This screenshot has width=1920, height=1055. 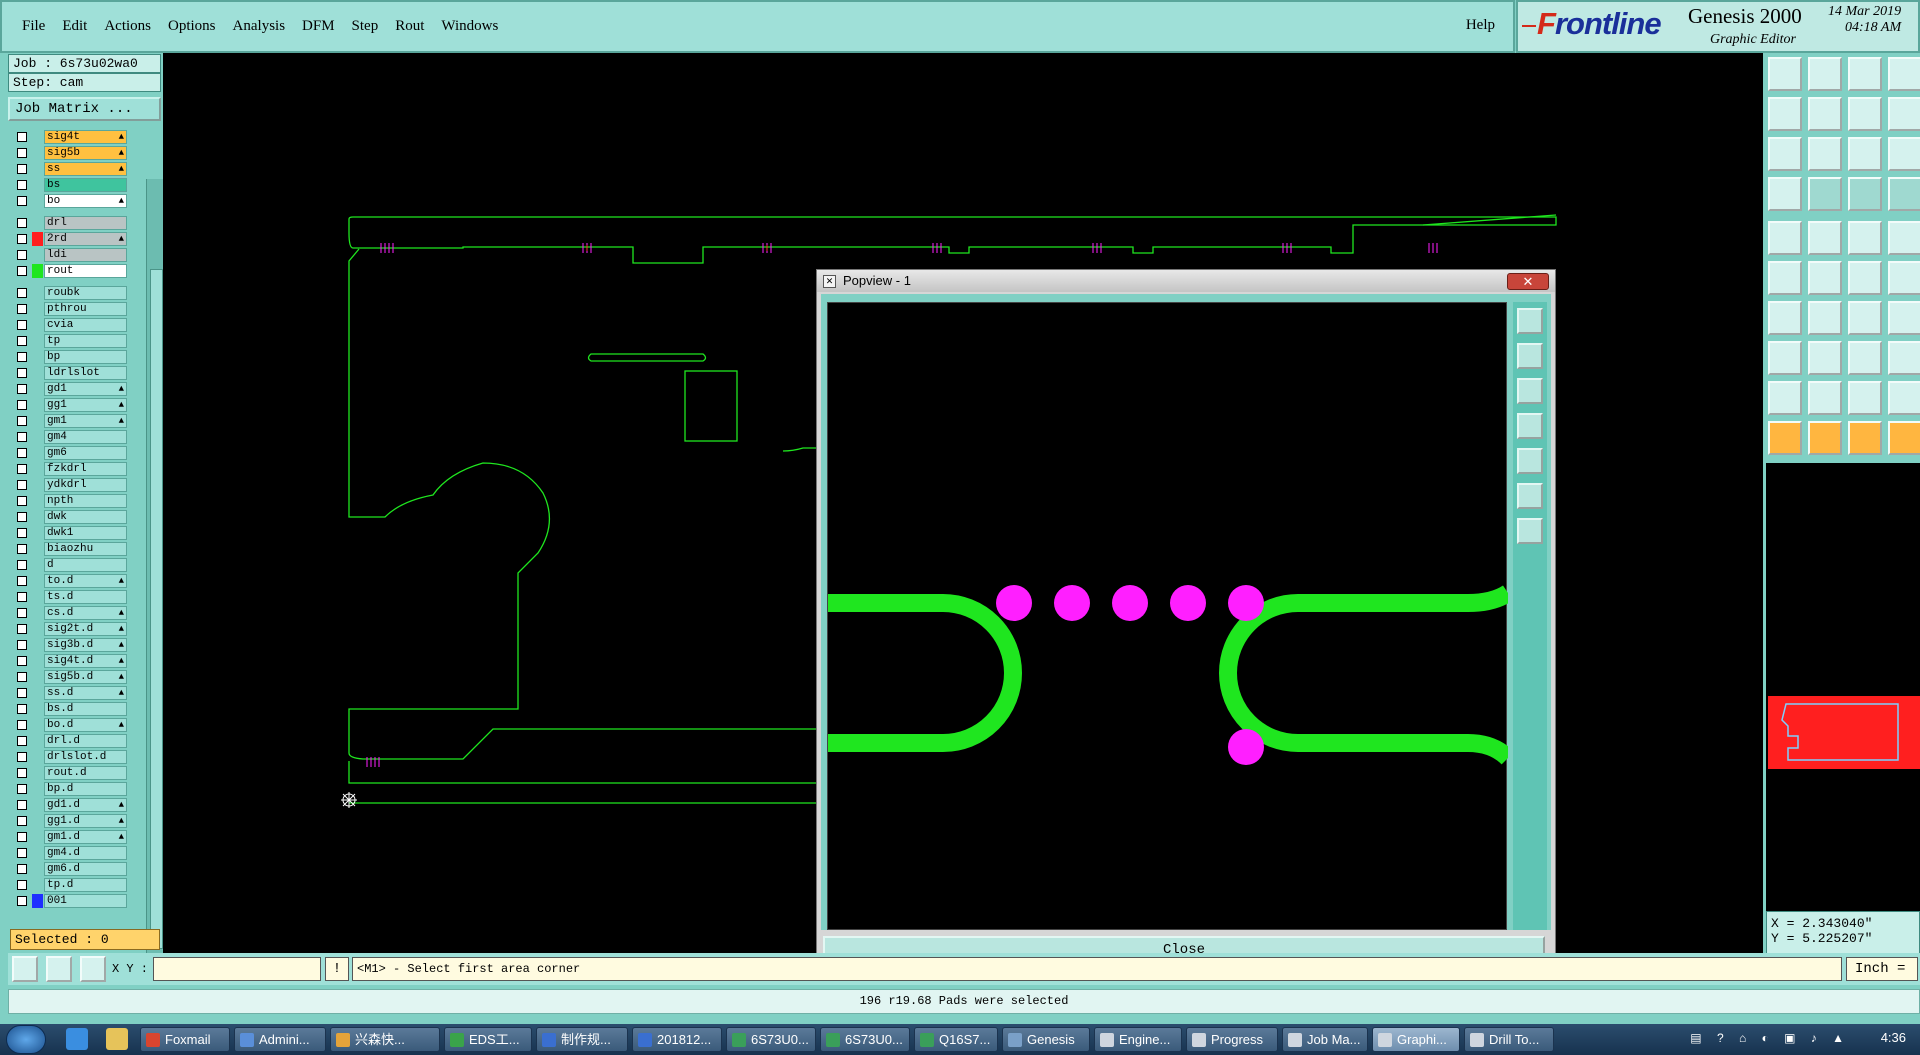 I want to click on menu-dfm: DFM, so click(x=318, y=26).